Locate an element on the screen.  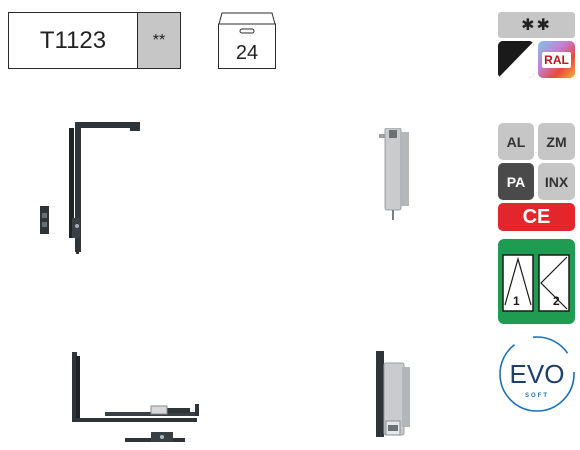
evo-soft-logo: EVO SOFT is located at coordinates (537, 374).